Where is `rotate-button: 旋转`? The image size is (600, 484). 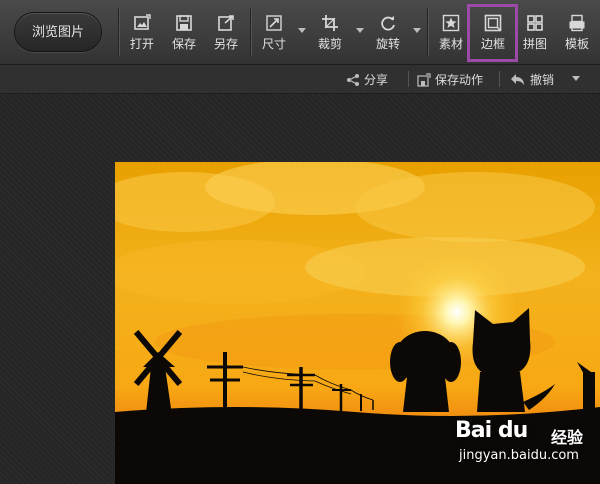
rotate-button: 旋转 is located at coordinates (388, 34).